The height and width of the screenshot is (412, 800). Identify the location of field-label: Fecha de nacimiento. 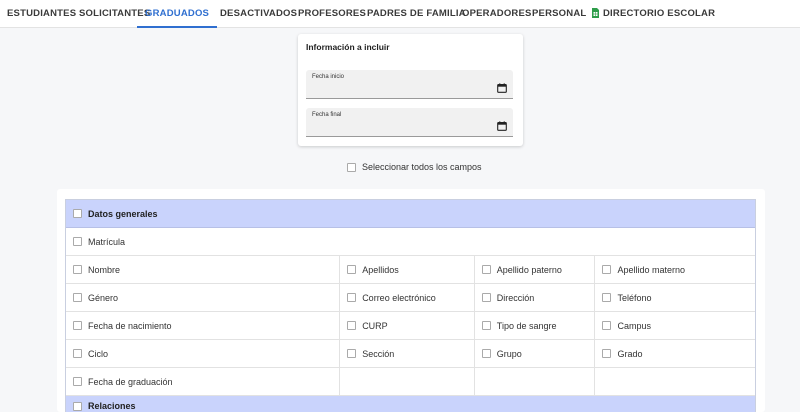
(130, 325).